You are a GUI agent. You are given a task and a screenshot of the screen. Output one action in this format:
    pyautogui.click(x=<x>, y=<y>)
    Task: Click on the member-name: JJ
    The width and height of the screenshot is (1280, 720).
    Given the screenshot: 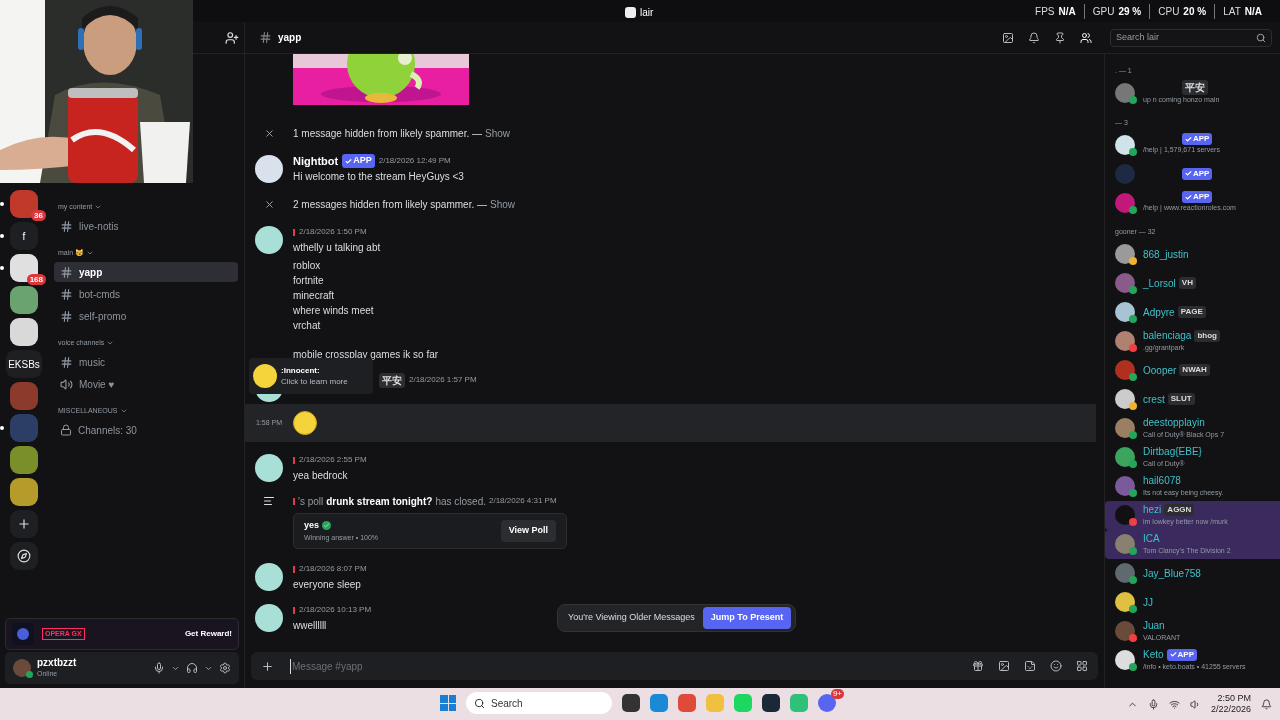 What is the action you would take?
    pyautogui.click(x=1148, y=602)
    